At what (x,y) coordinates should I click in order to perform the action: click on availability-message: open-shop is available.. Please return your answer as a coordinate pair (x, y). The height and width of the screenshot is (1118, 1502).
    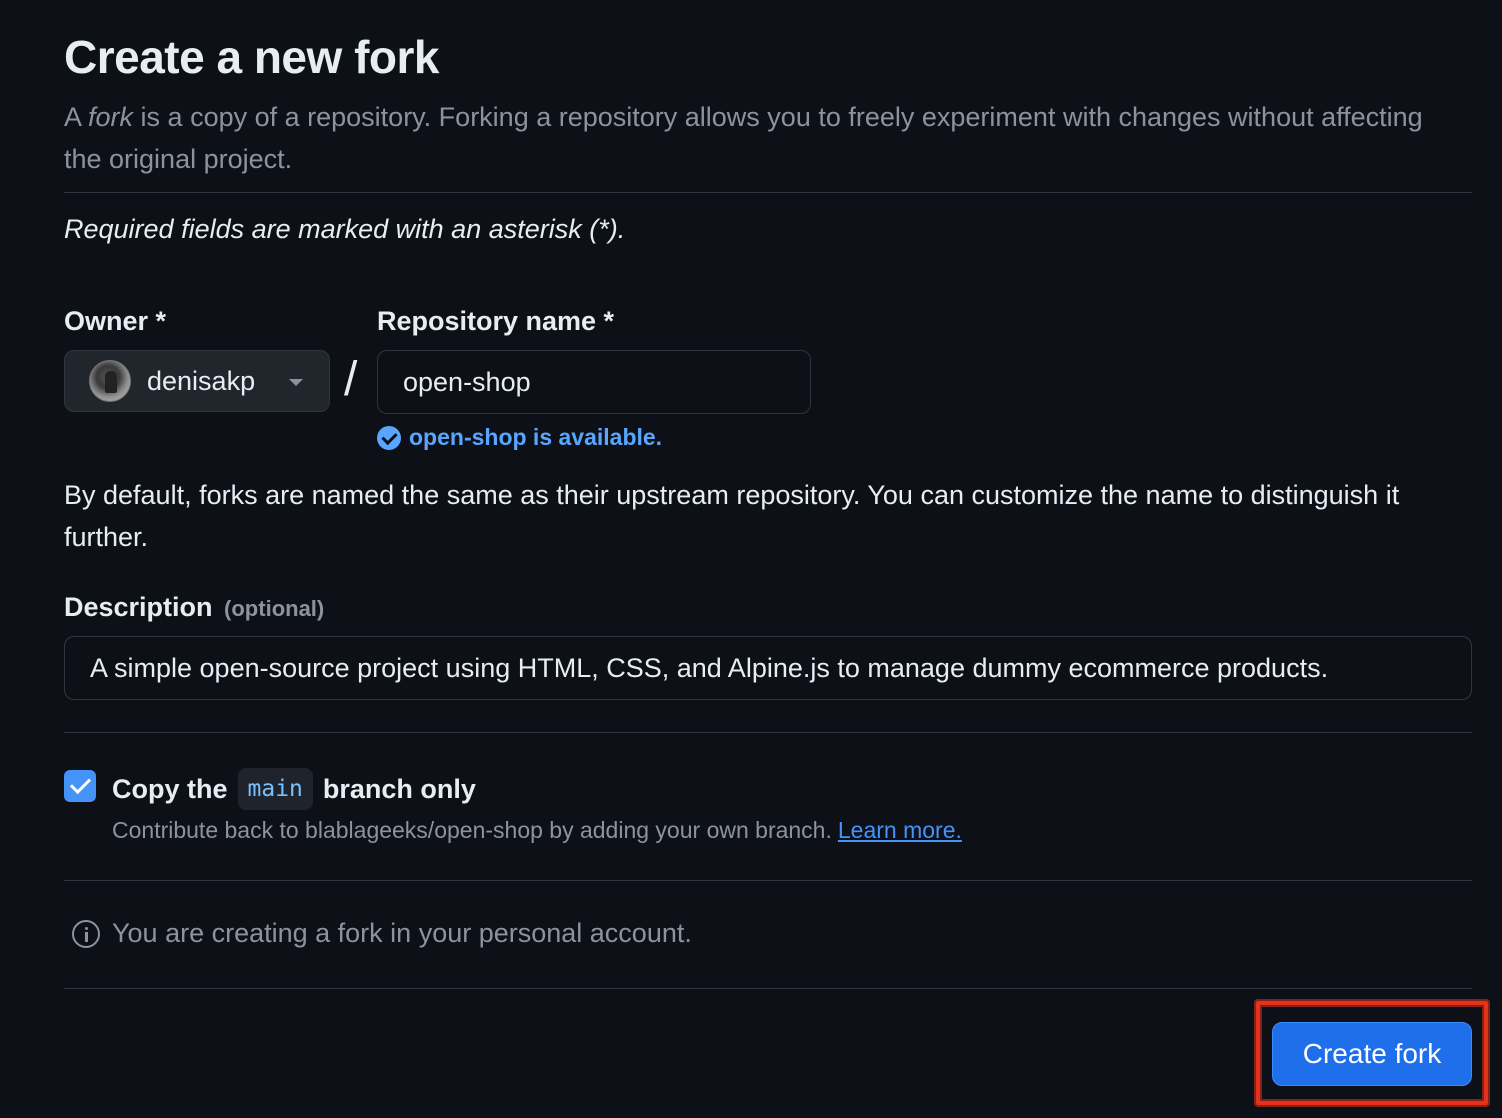
    Looking at the image, I should click on (519, 437).